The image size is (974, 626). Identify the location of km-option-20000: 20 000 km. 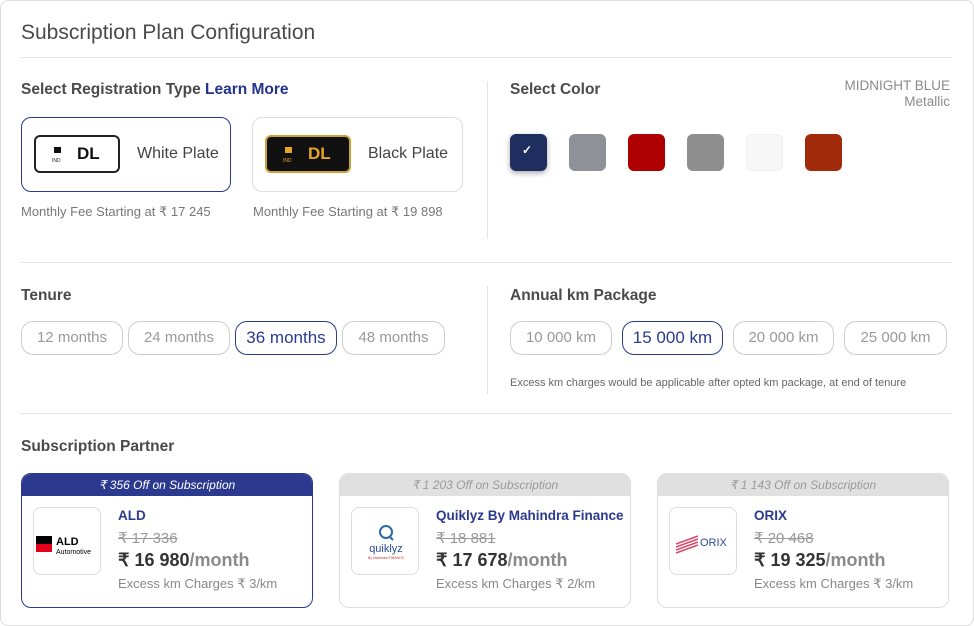
(783, 338).